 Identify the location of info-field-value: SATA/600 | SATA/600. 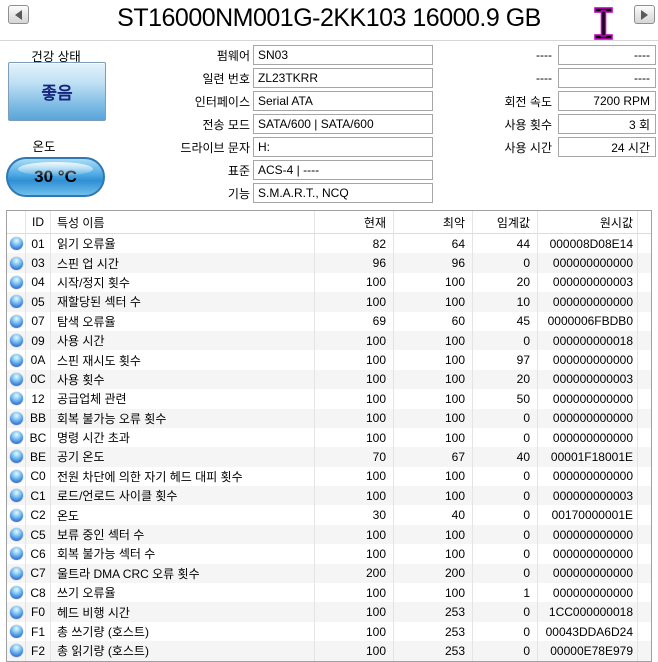
(343, 124).